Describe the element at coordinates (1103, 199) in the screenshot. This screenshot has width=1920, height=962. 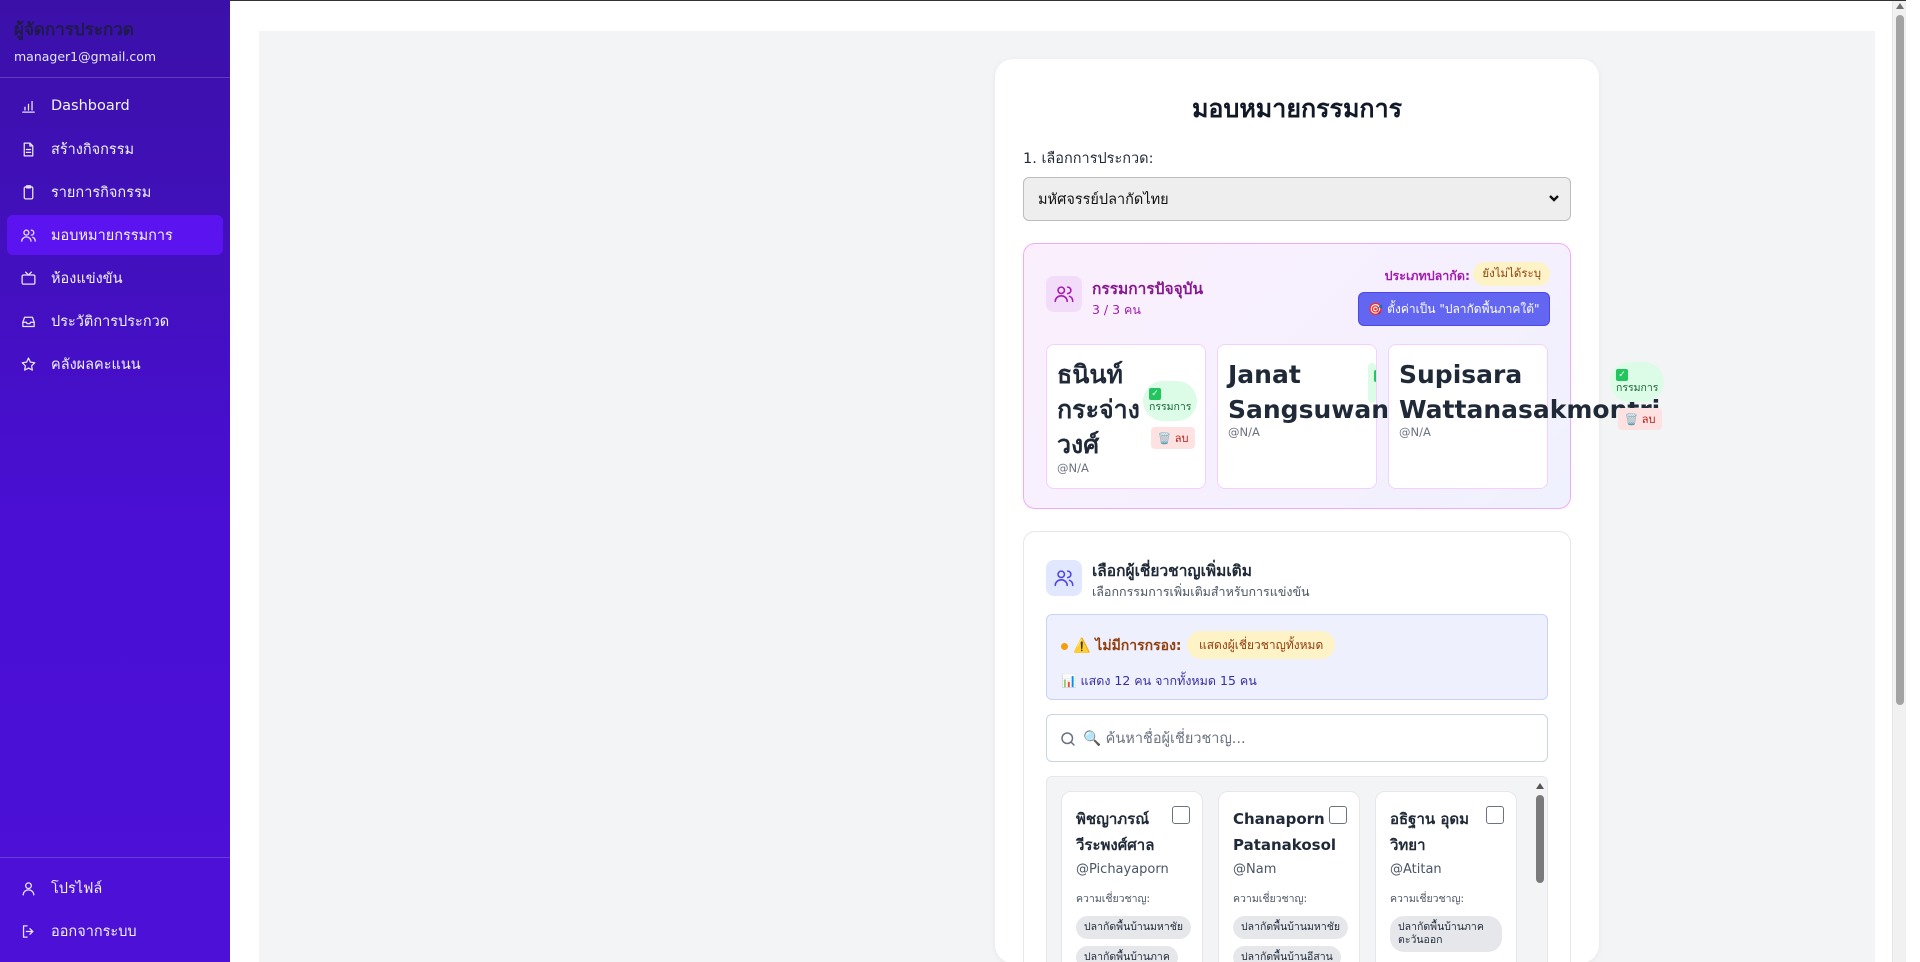
I see `contest-select-value: มหัศจรรย์ปลากัดไทย` at that location.